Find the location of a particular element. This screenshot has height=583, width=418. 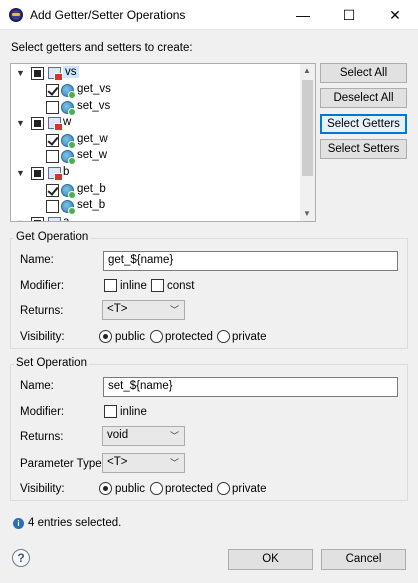

set-param-type-select: <T> ﹀ is located at coordinates (143, 463).